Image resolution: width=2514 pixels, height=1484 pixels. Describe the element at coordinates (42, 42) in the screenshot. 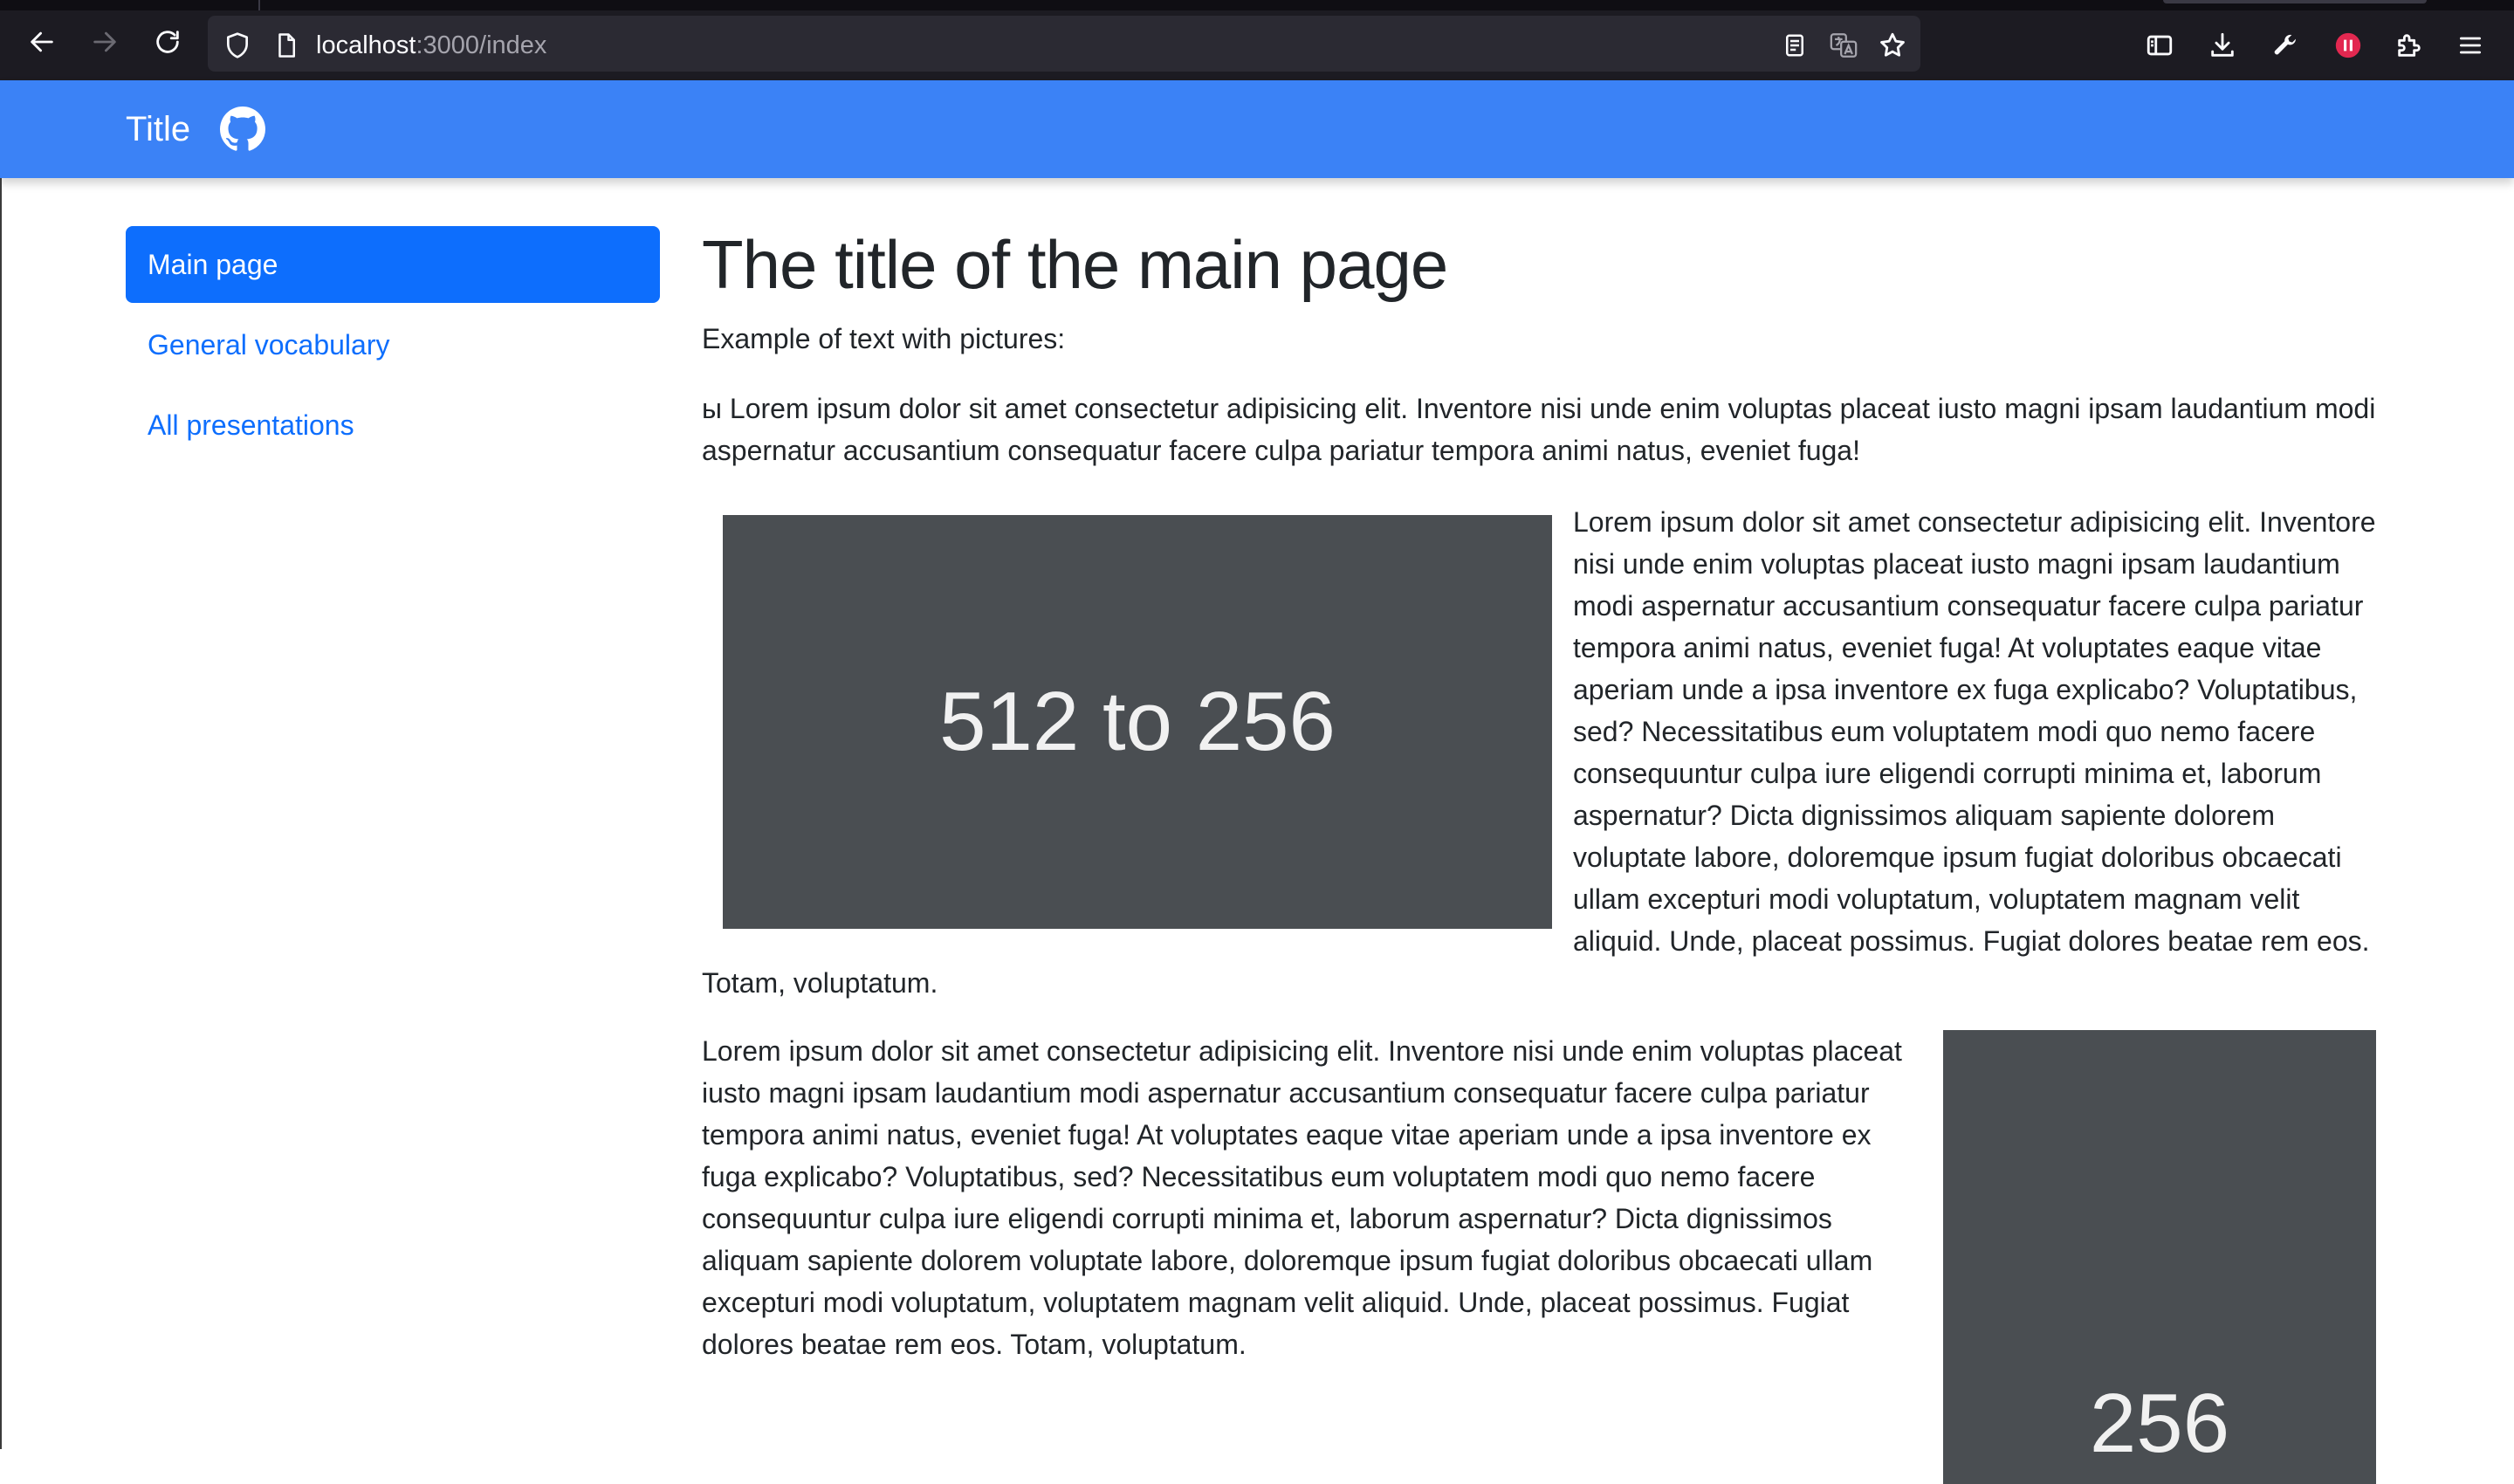

I see `back-icon` at that location.